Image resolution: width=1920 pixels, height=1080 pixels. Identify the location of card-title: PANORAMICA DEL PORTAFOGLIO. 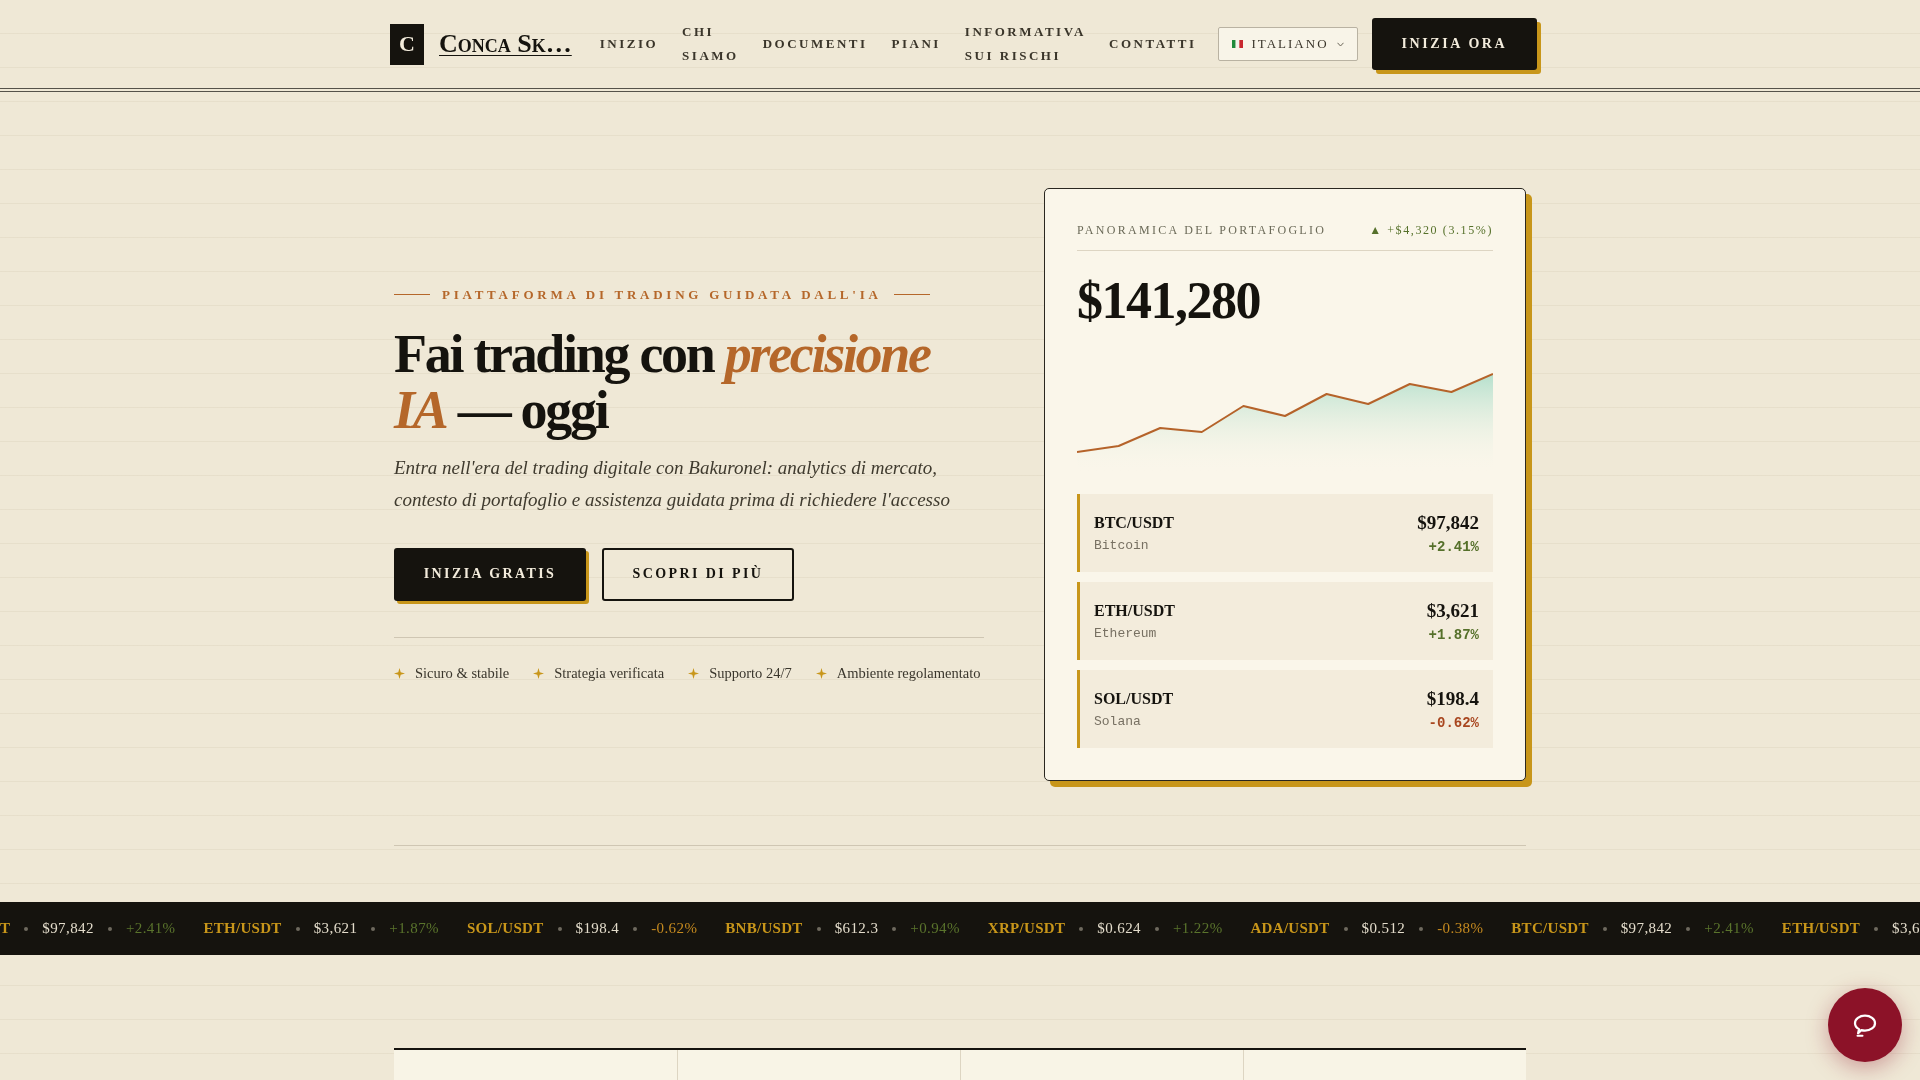
(1202, 230).